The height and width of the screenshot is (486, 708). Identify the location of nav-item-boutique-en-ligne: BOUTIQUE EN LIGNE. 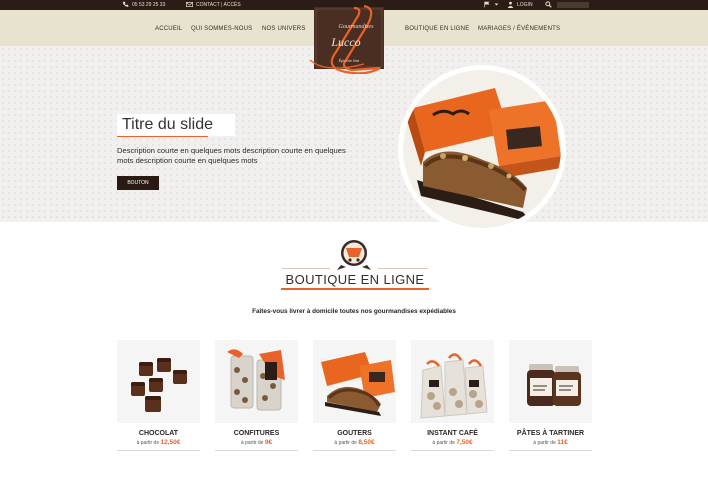
(437, 29).